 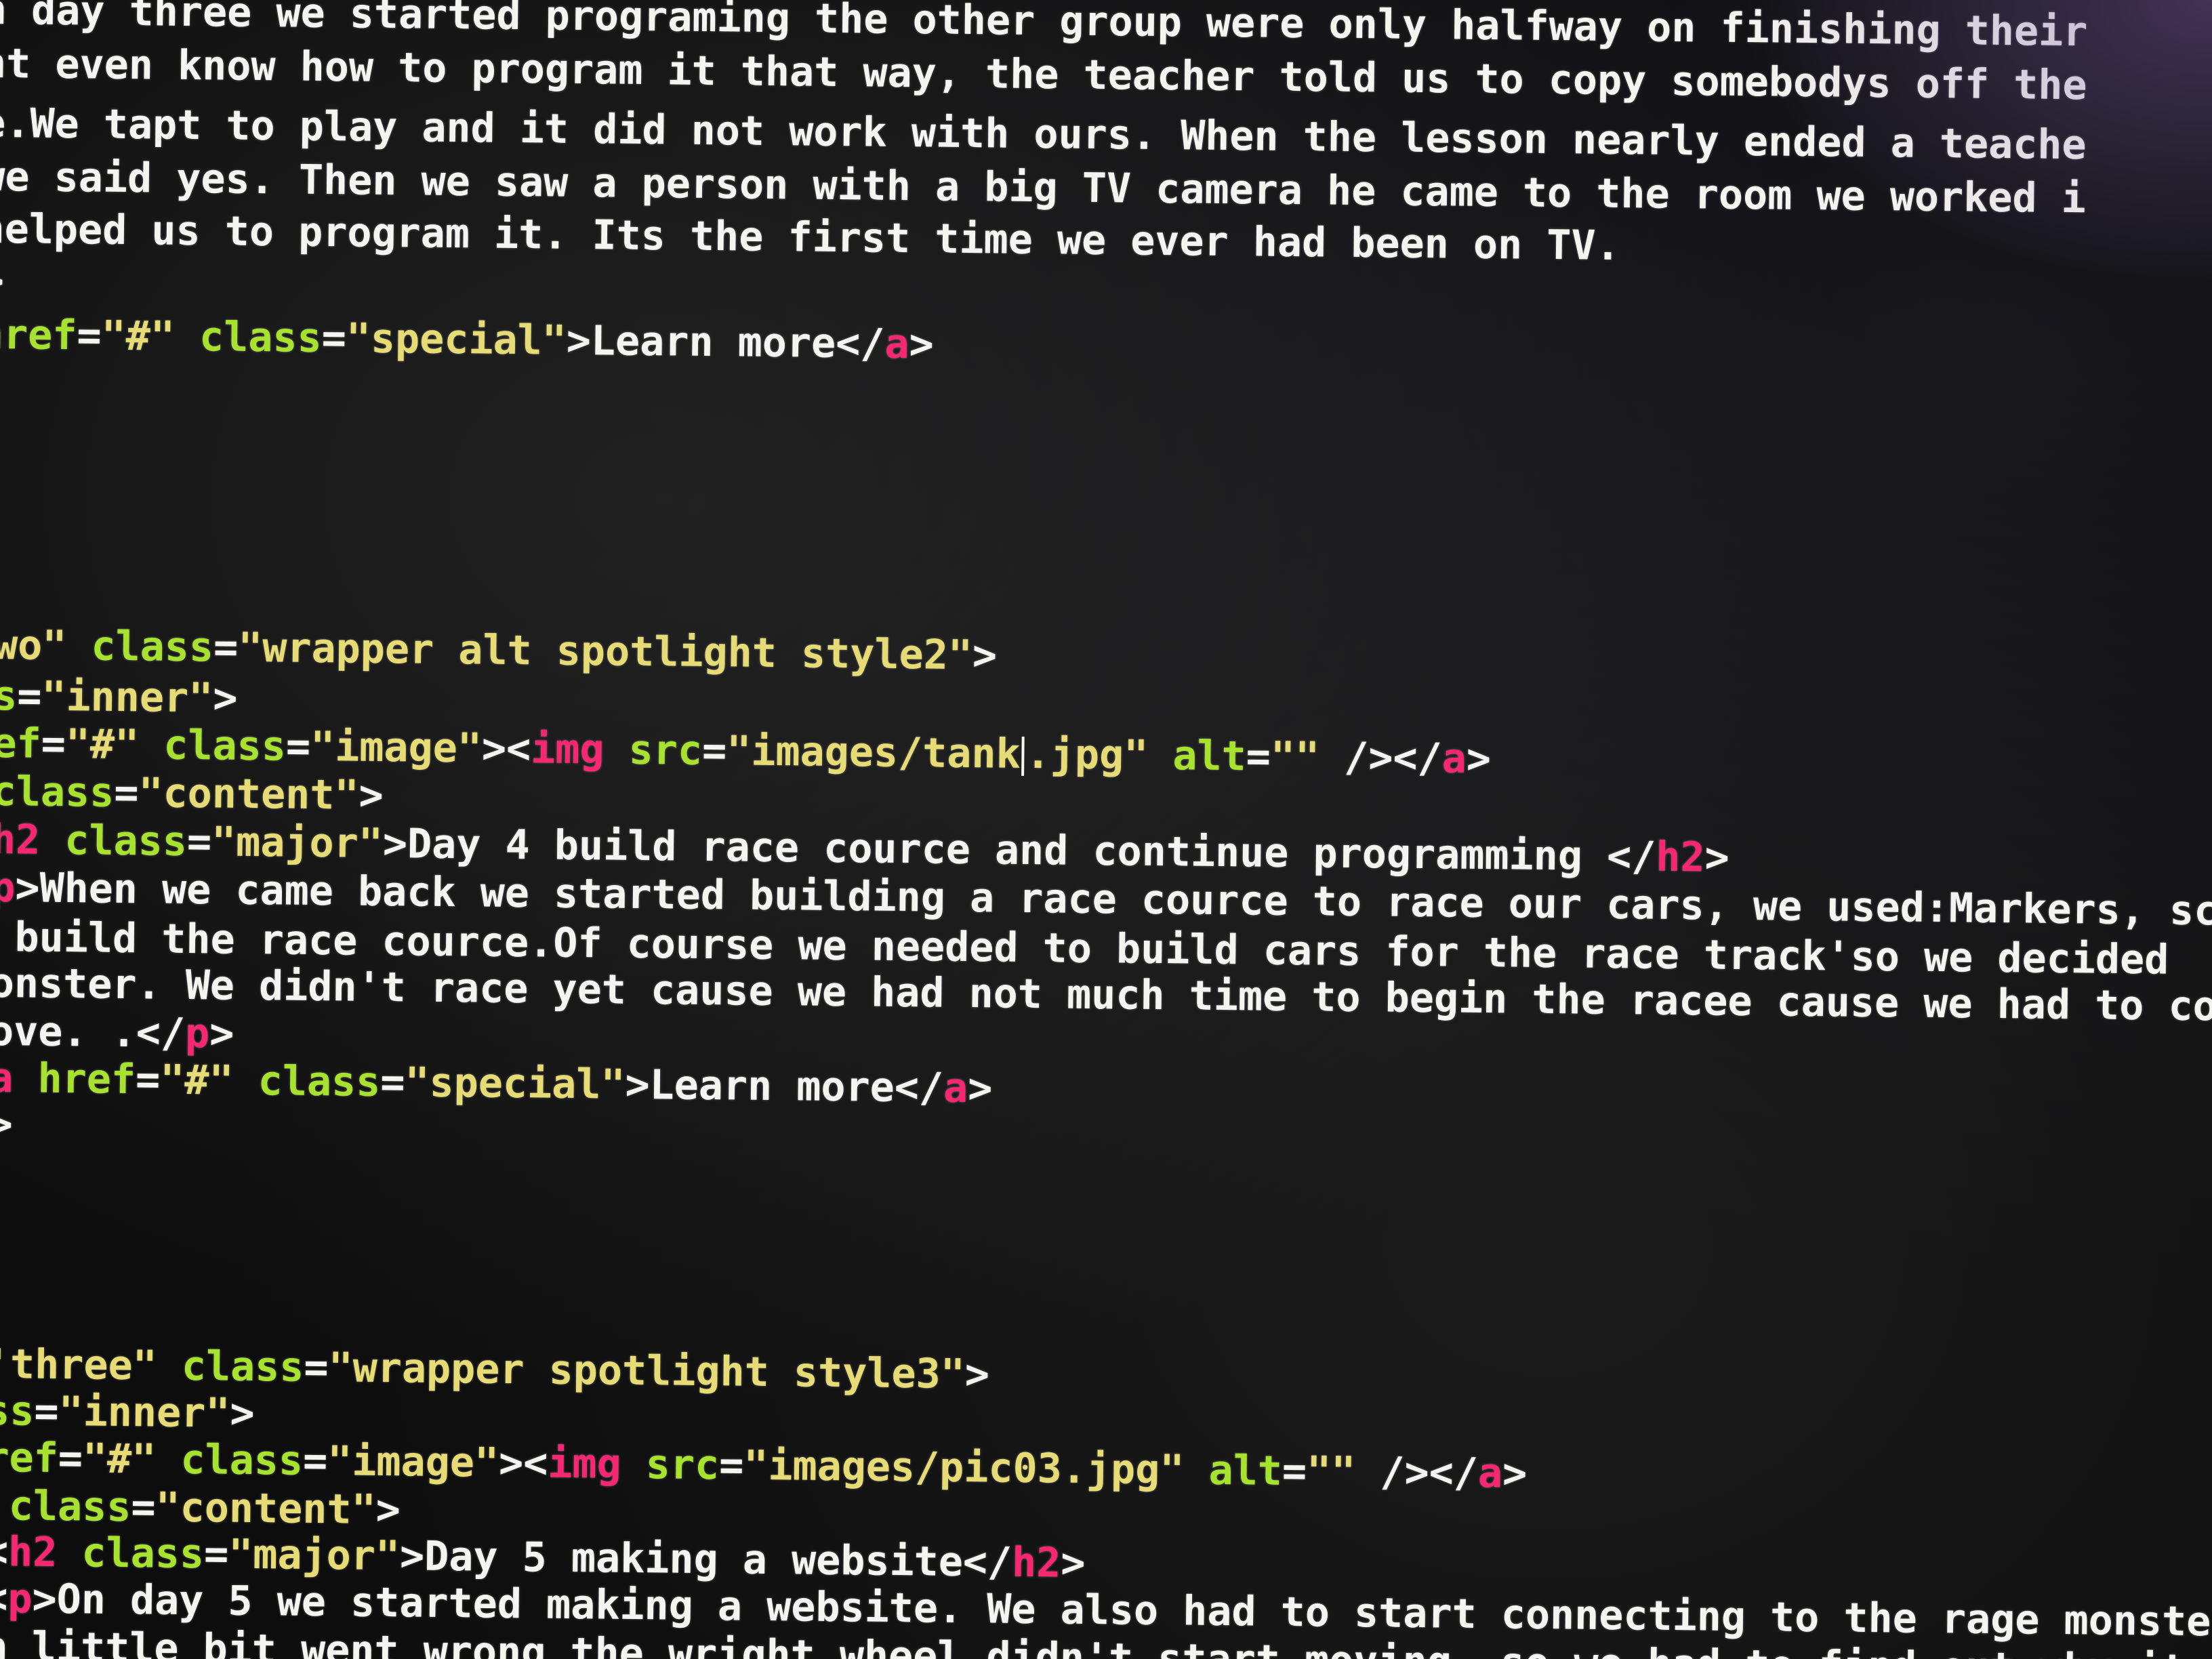 What do you see at coordinates (1417, 1472) in the screenshot?
I see `code-token-txt: /></` at bounding box center [1417, 1472].